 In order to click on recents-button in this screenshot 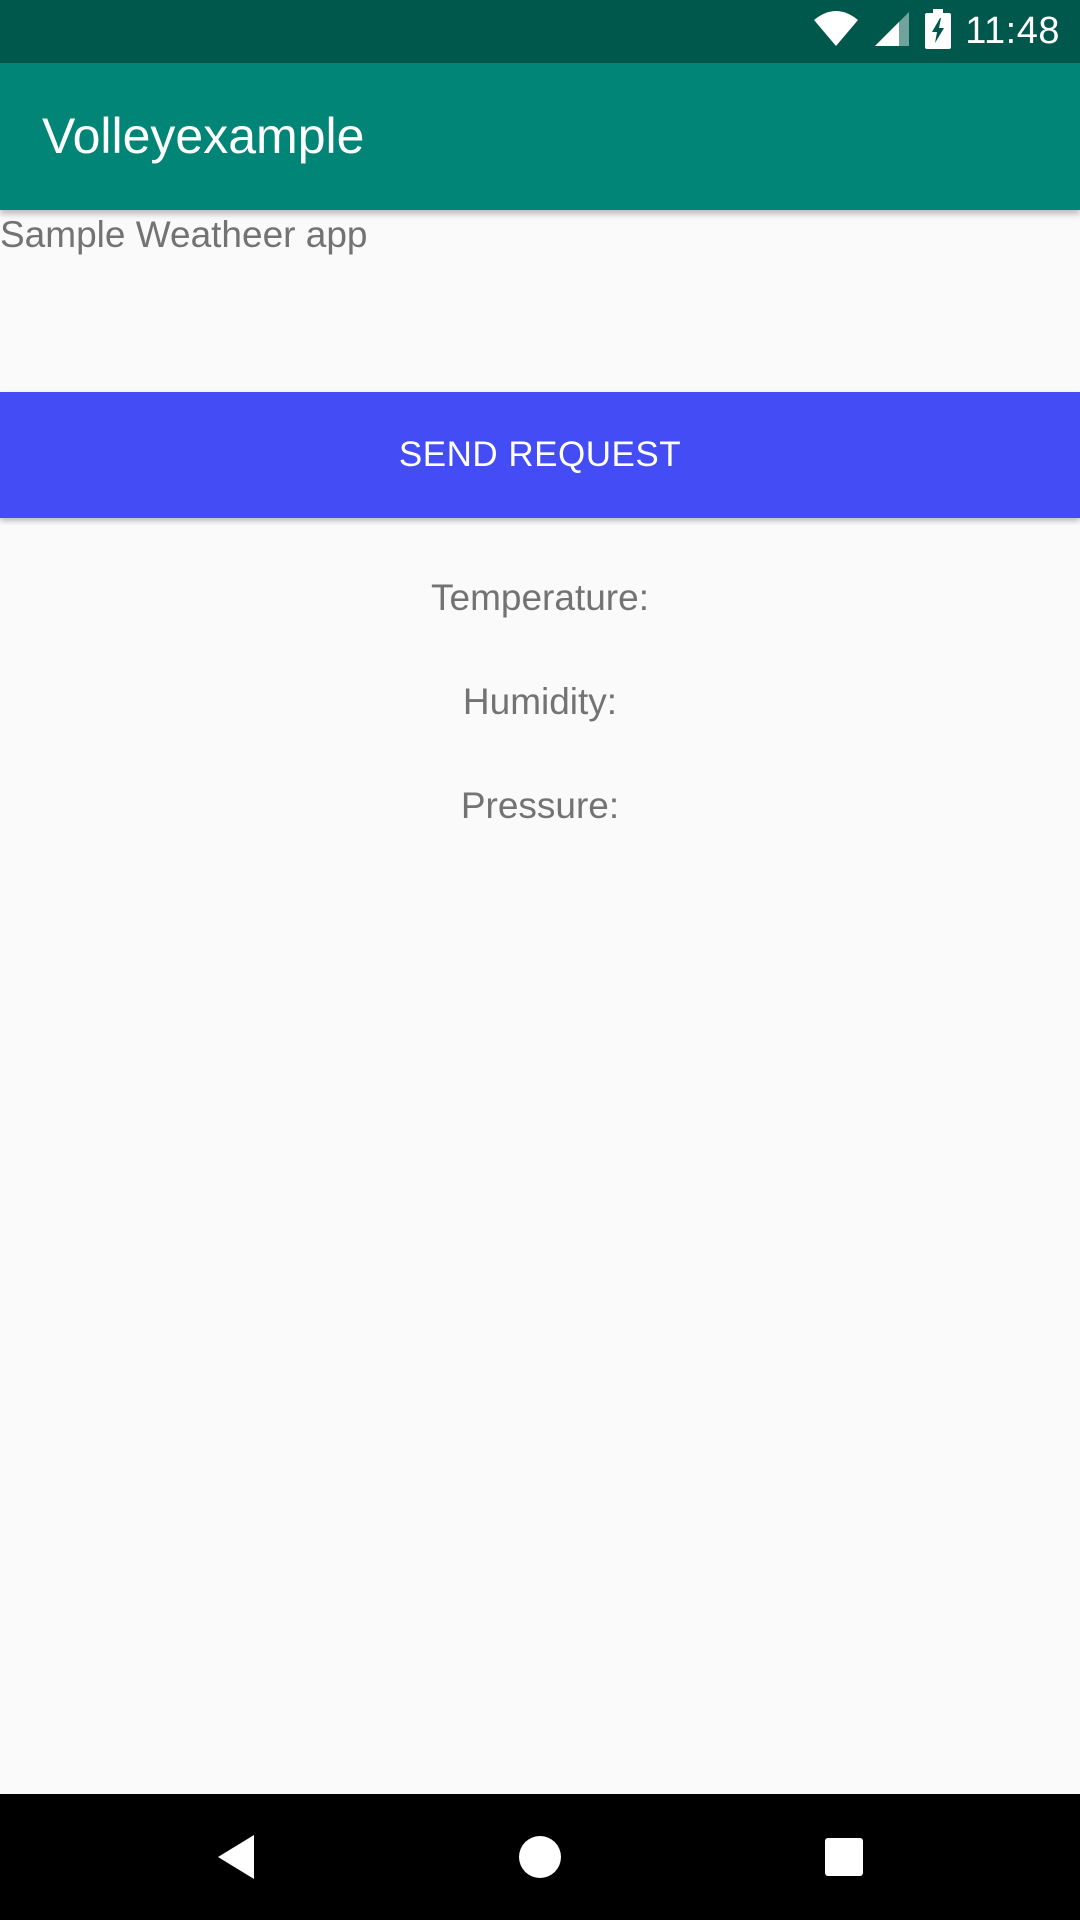, I will do `click(844, 1857)`.